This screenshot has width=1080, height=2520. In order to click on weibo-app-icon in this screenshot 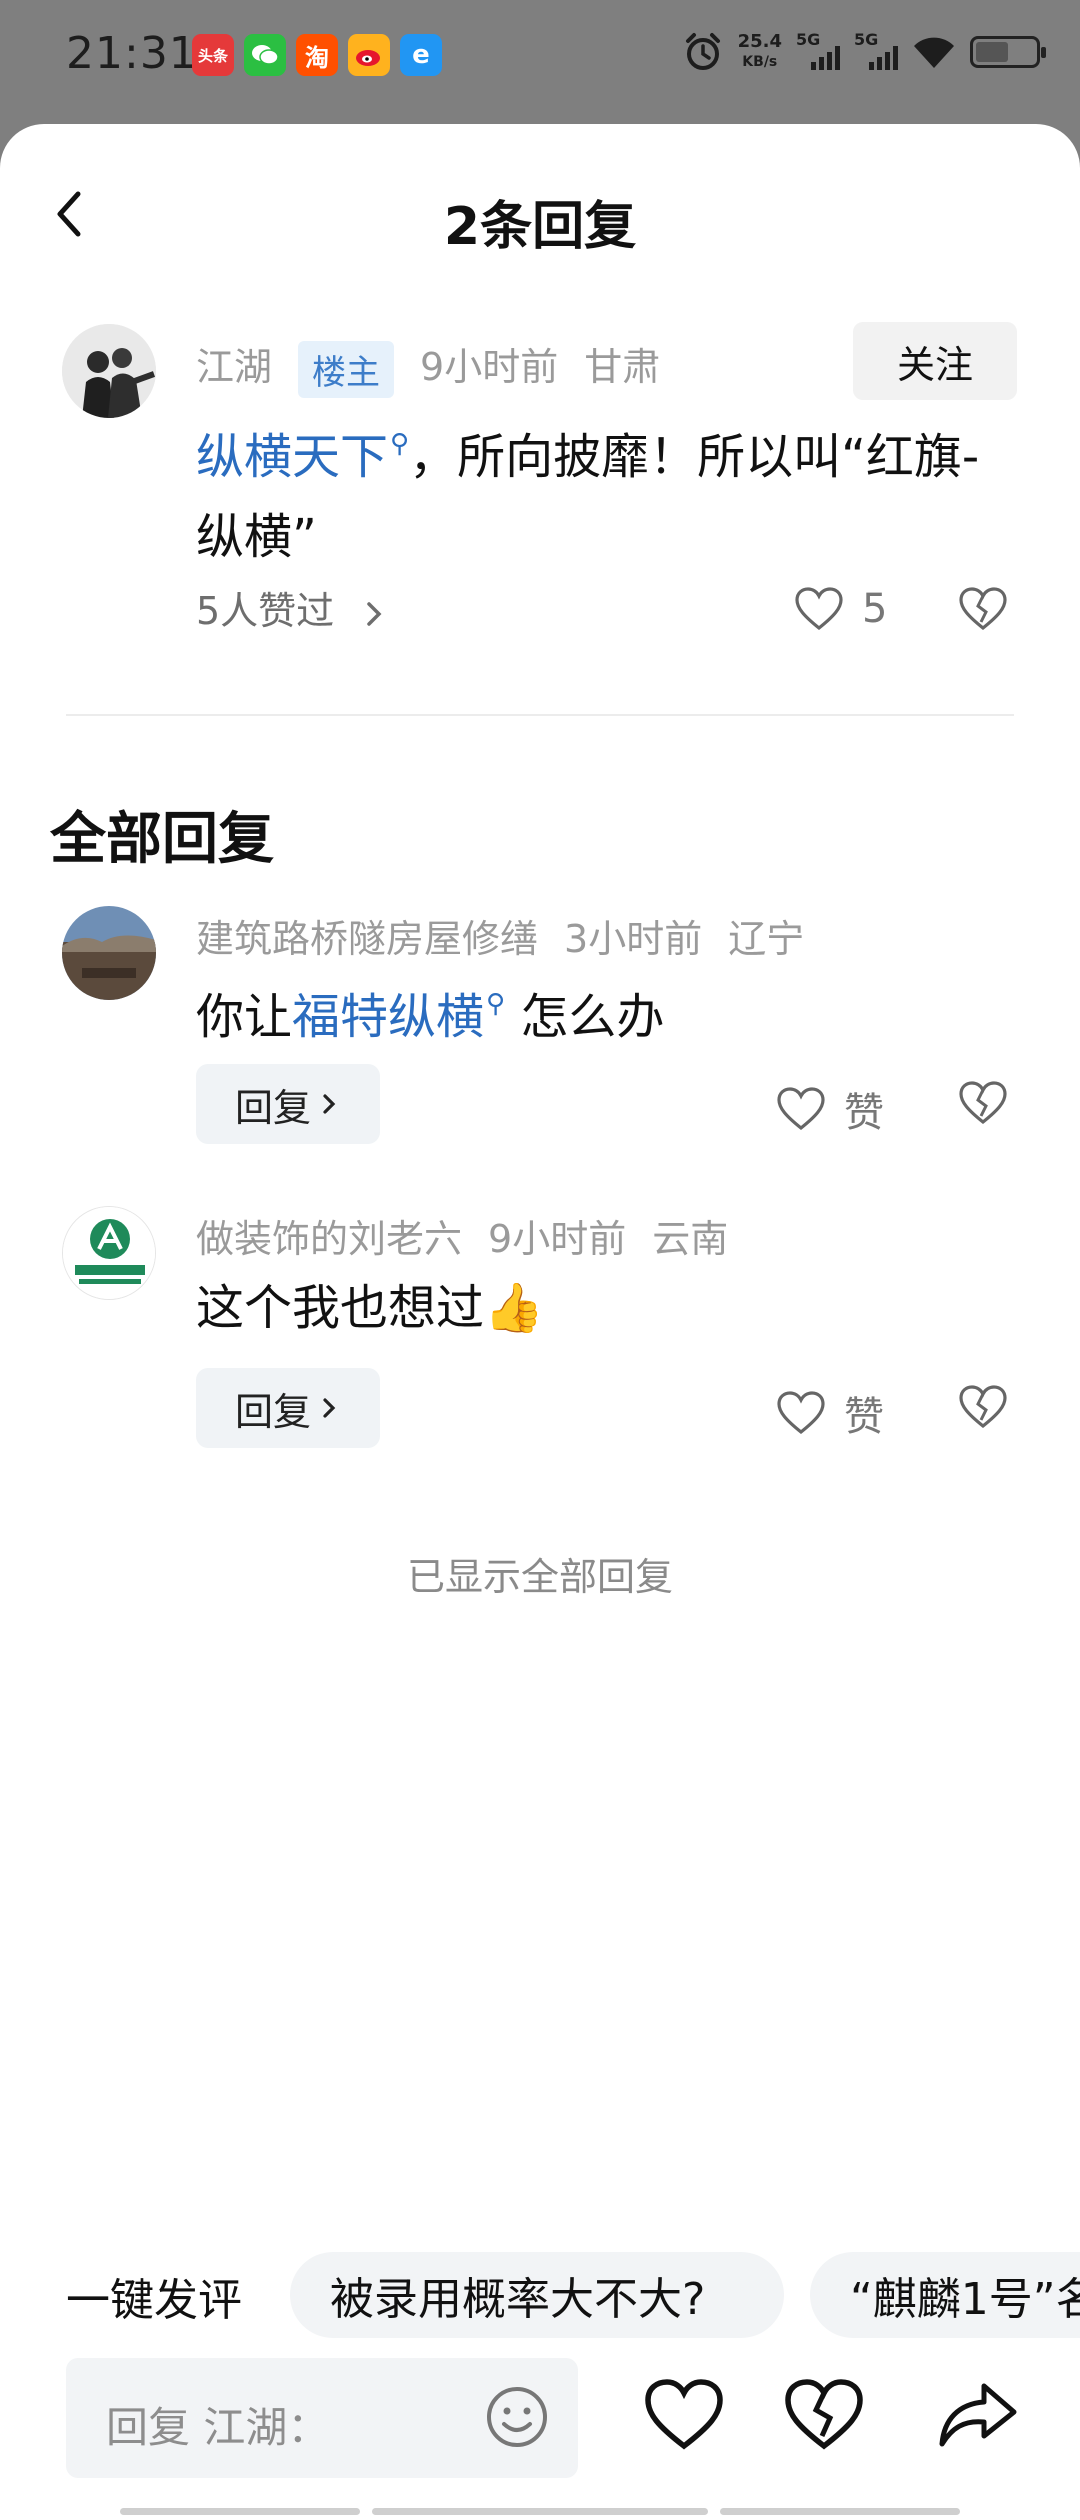, I will do `click(369, 55)`.